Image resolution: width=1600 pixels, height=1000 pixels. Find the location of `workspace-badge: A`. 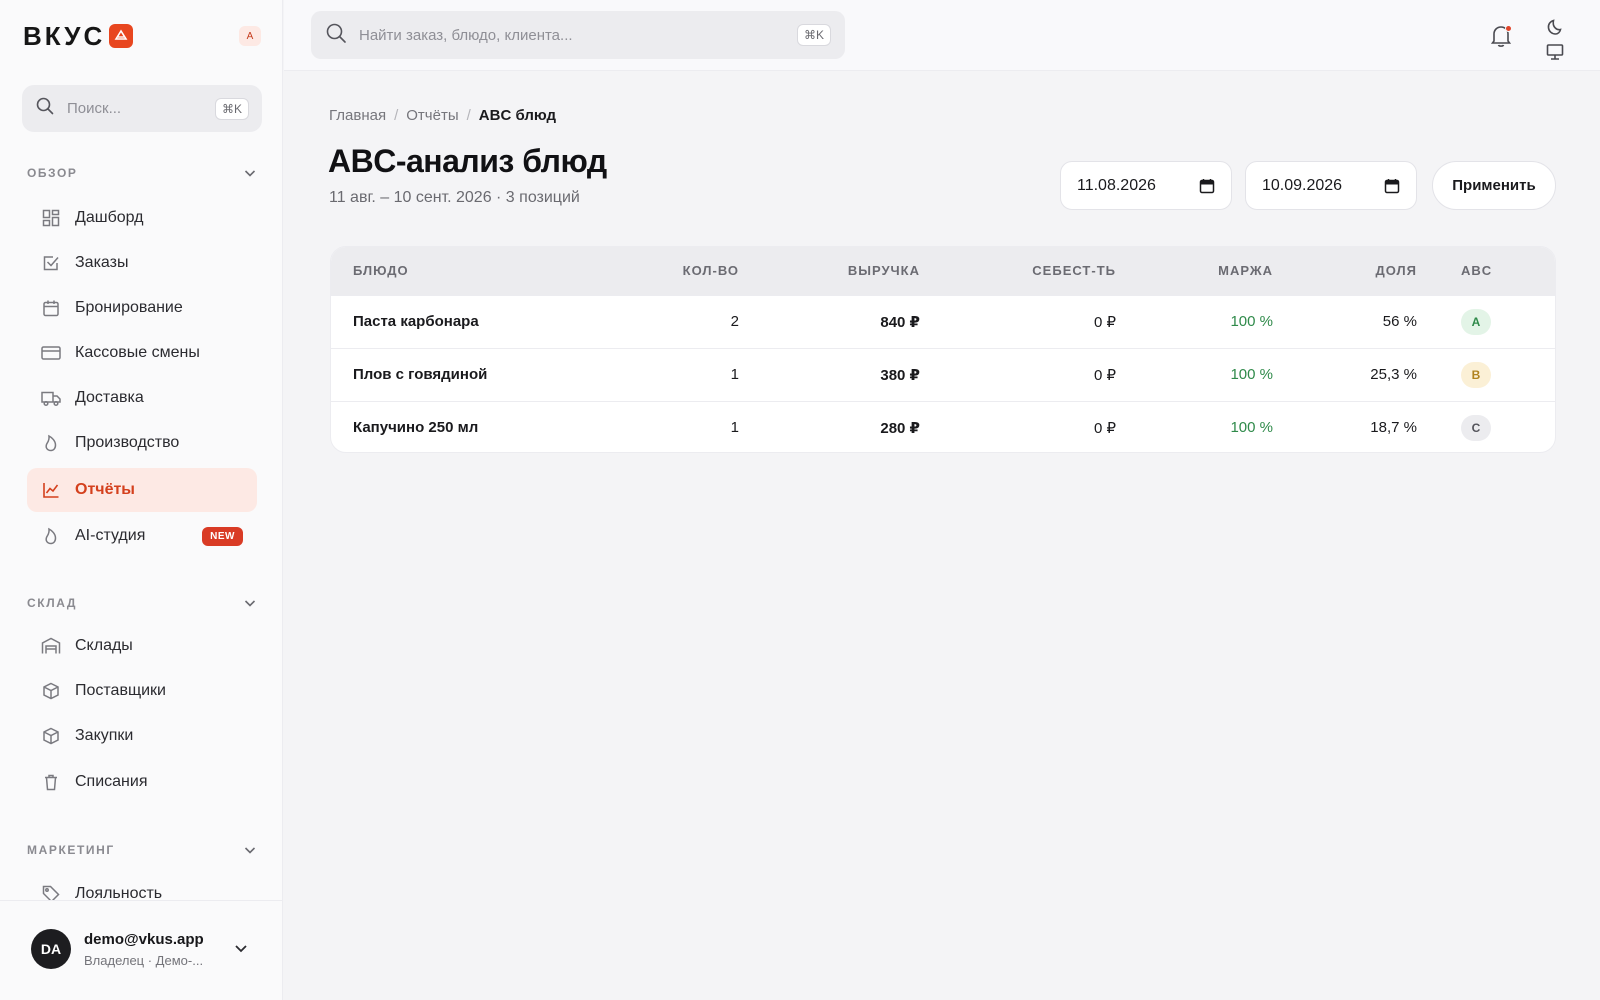

workspace-badge: A is located at coordinates (250, 36).